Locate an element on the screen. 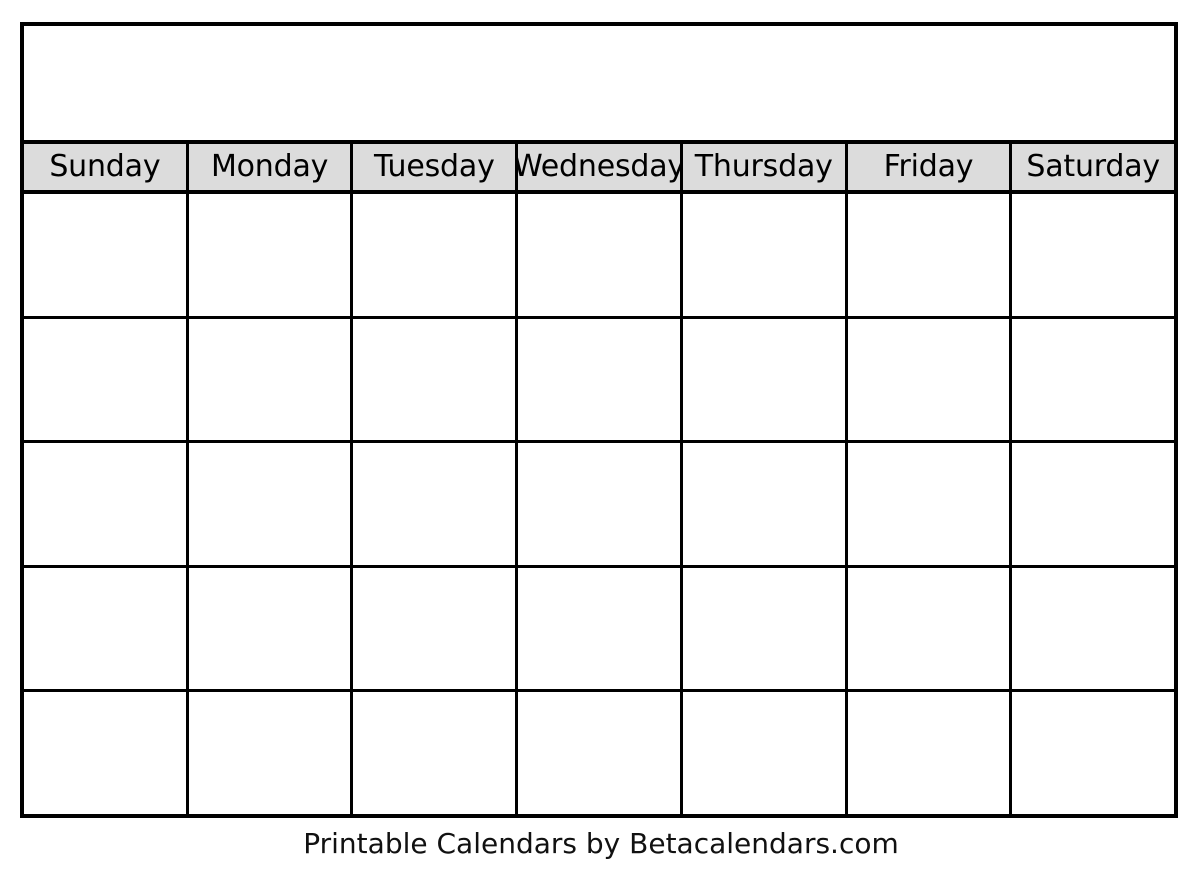  weekday-header-tuesday: Tuesday is located at coordinates (436, 167).